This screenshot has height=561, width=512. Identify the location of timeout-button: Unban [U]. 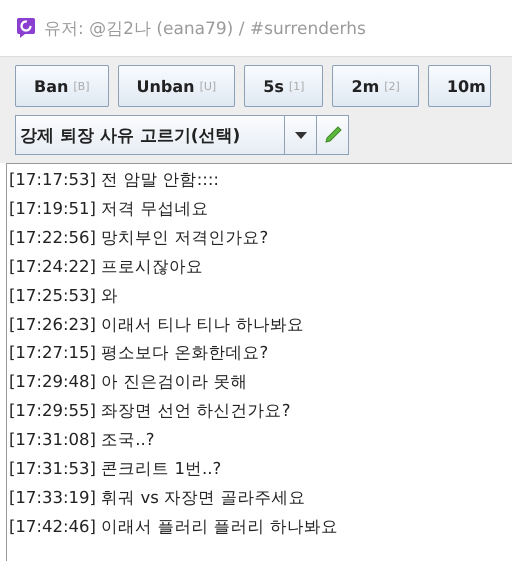
(177, 86).